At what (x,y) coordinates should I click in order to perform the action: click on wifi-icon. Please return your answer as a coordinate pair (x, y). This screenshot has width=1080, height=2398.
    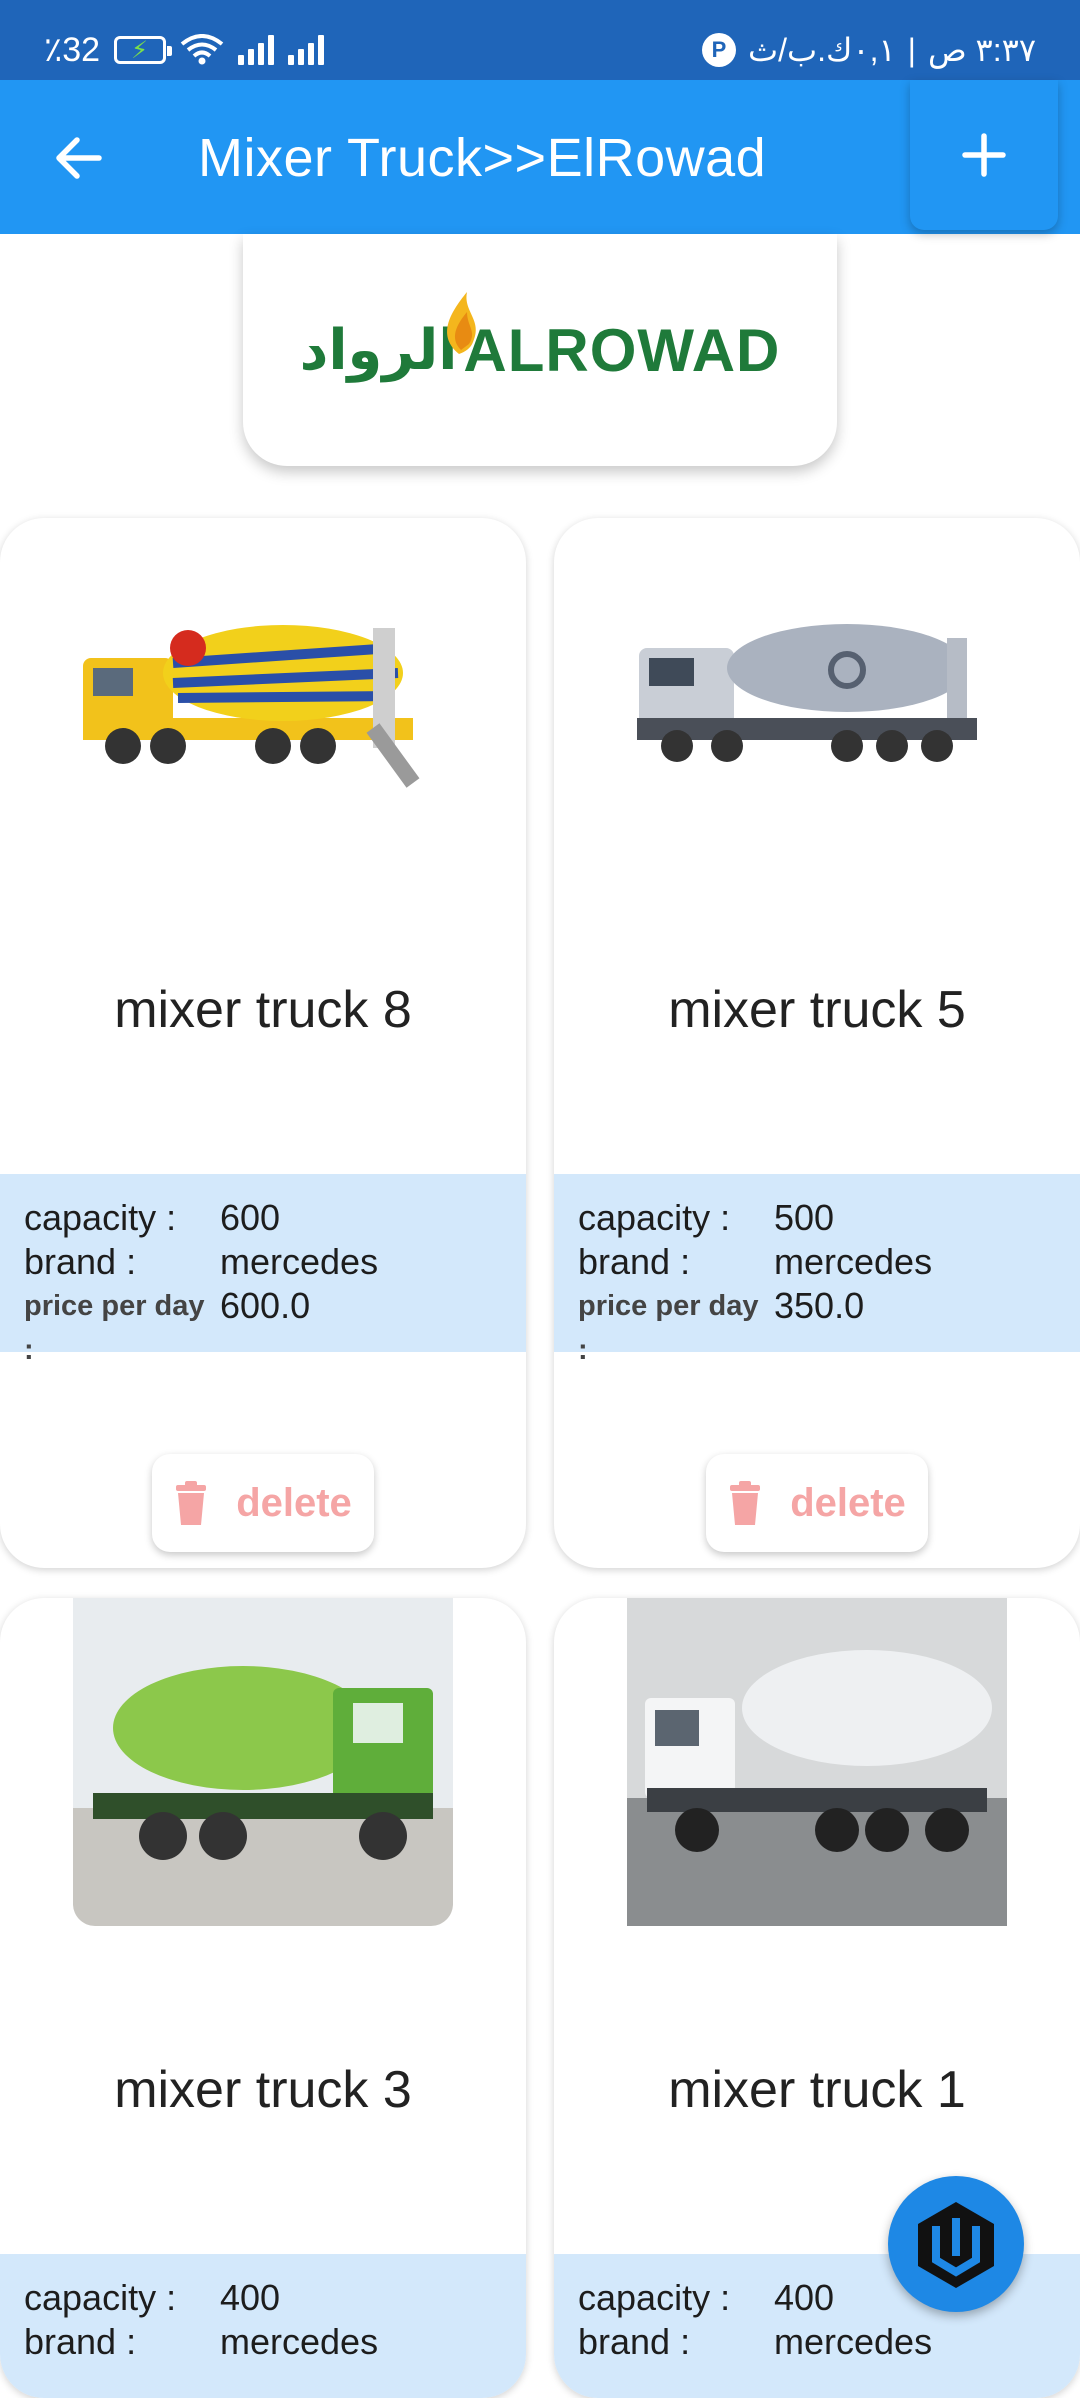
    Looking at the image, I should click on (202, 49).